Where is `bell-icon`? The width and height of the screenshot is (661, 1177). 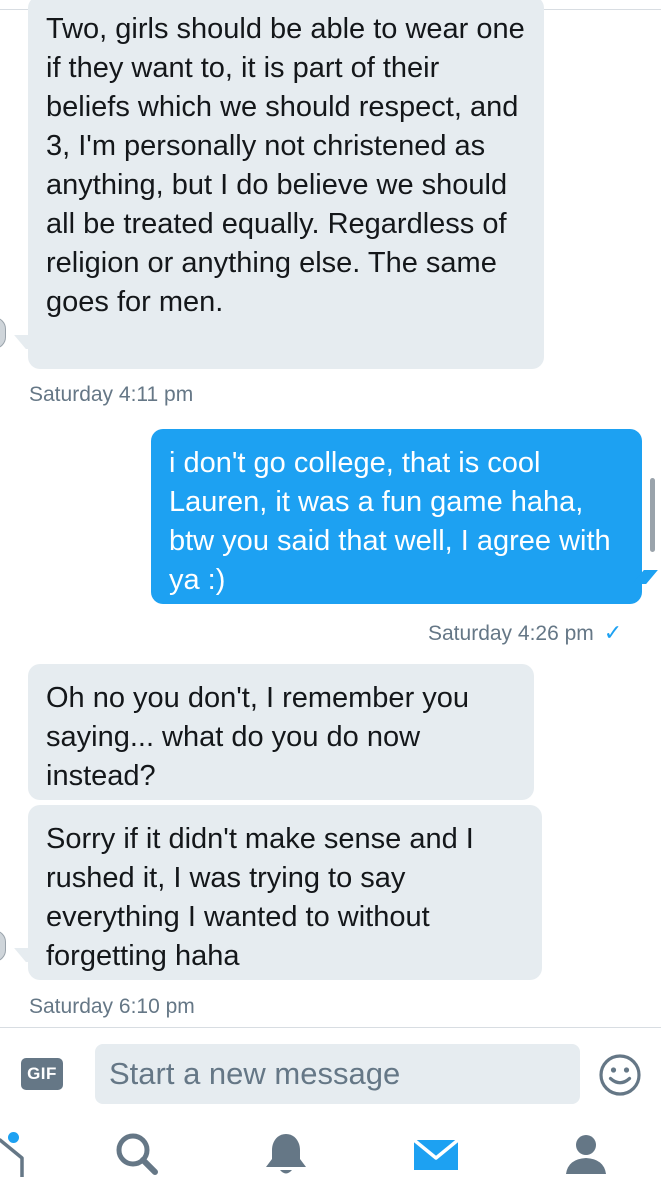 bell-icon is located at coordinates (286, 1152).